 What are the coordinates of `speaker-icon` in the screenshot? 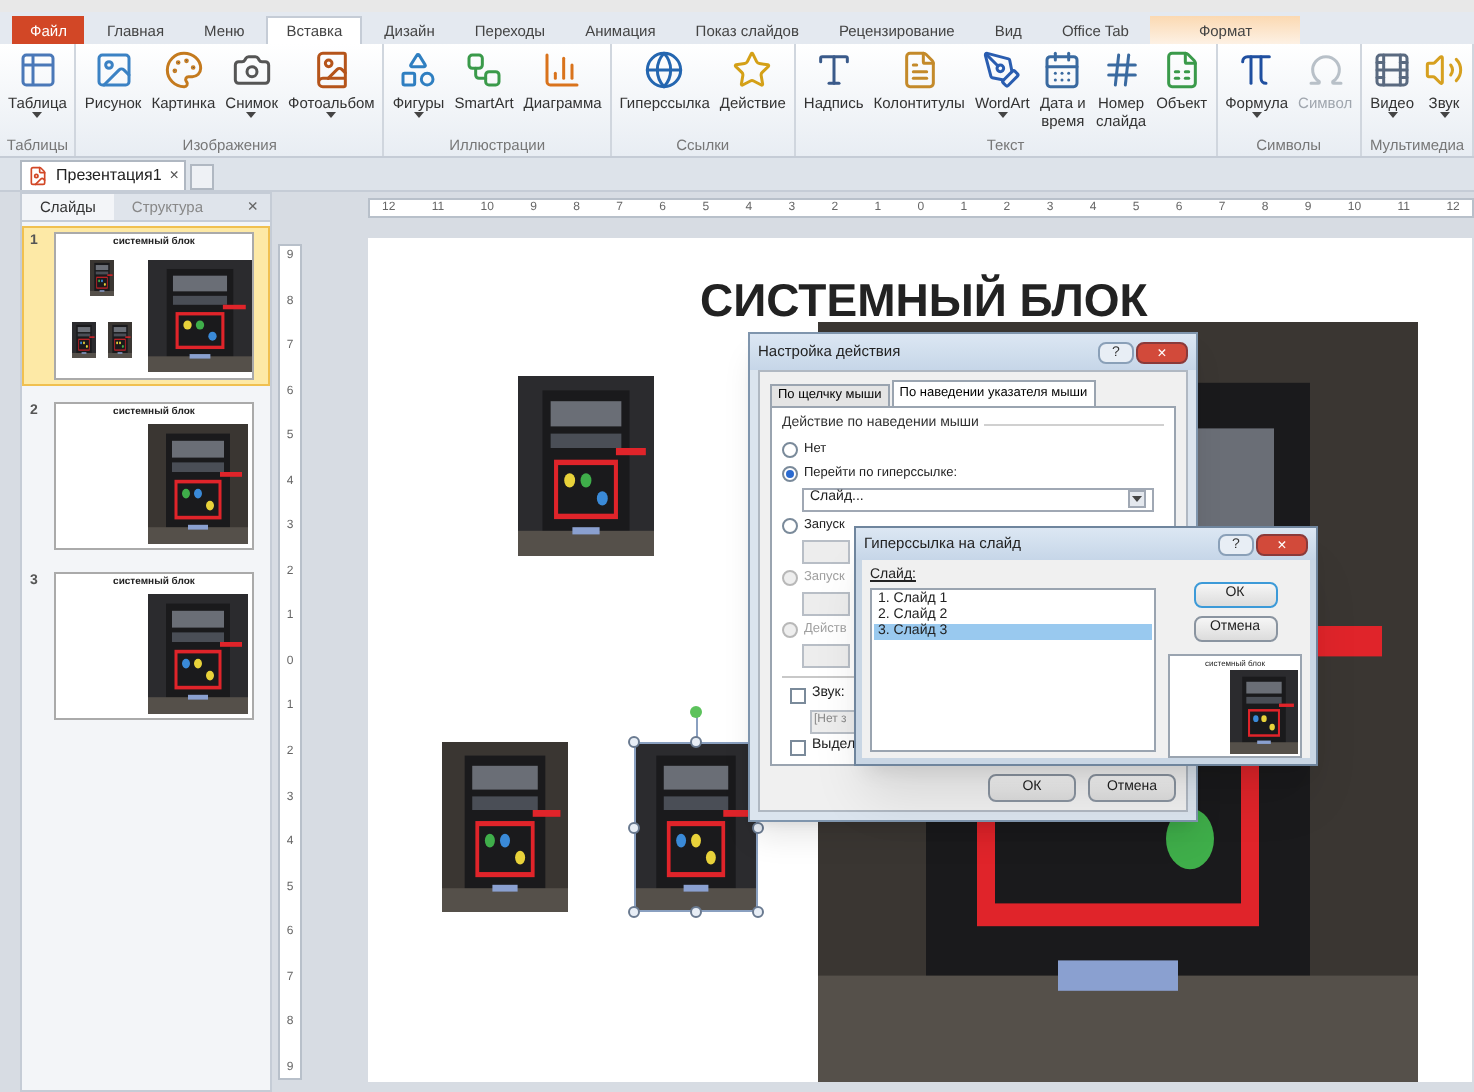 It's located at (1444, 70).